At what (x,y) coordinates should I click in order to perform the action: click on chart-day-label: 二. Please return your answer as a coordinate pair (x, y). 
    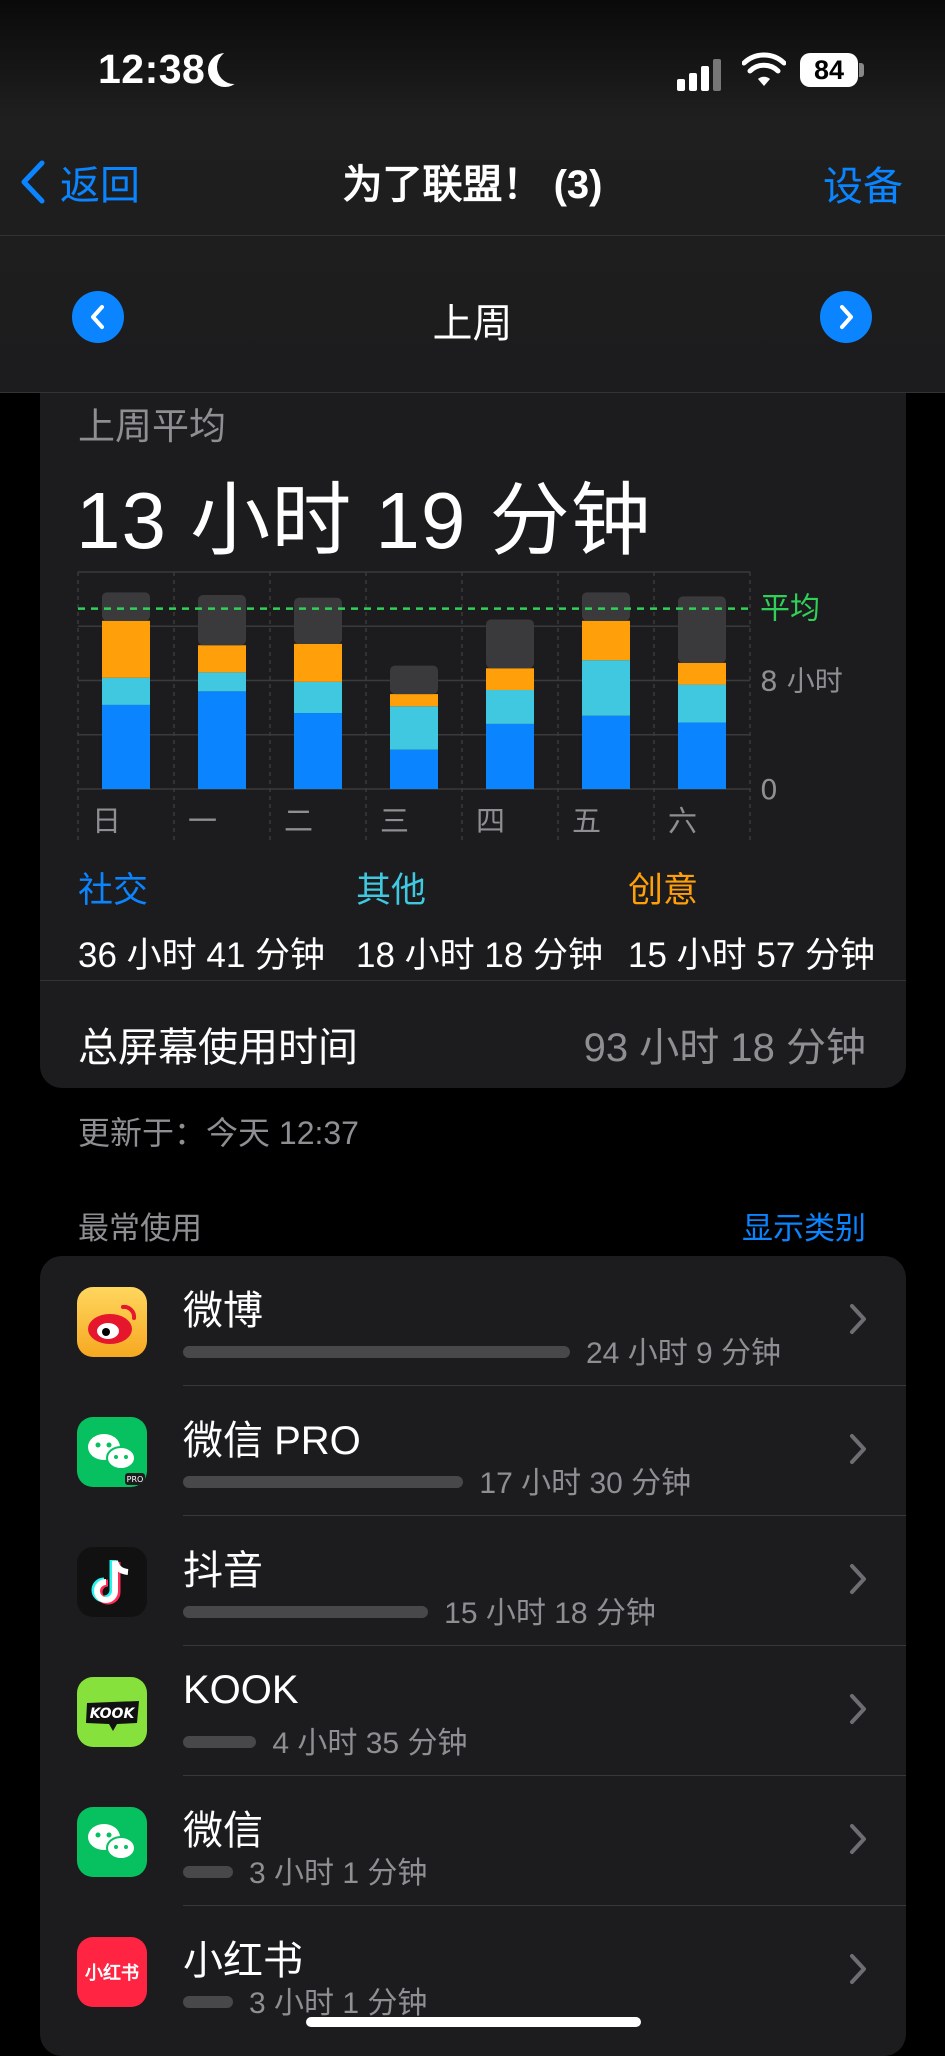
    Looking at the image, I should click on (298, 821).